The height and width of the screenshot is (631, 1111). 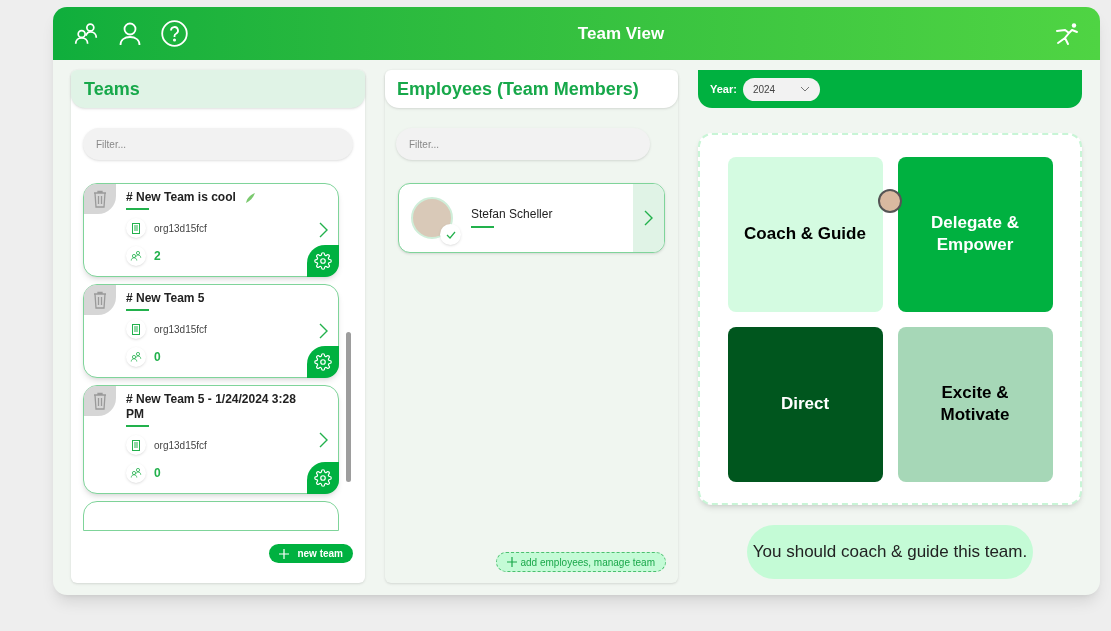 I want to click on team-card: # New Team 5 org13d15fcf 0, so click(x=211, y=331).